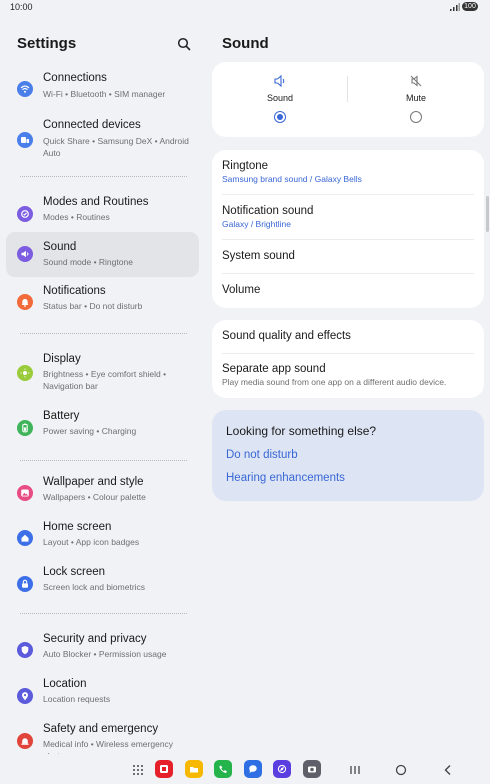  I want to click on home-icon, so click(25, 538).